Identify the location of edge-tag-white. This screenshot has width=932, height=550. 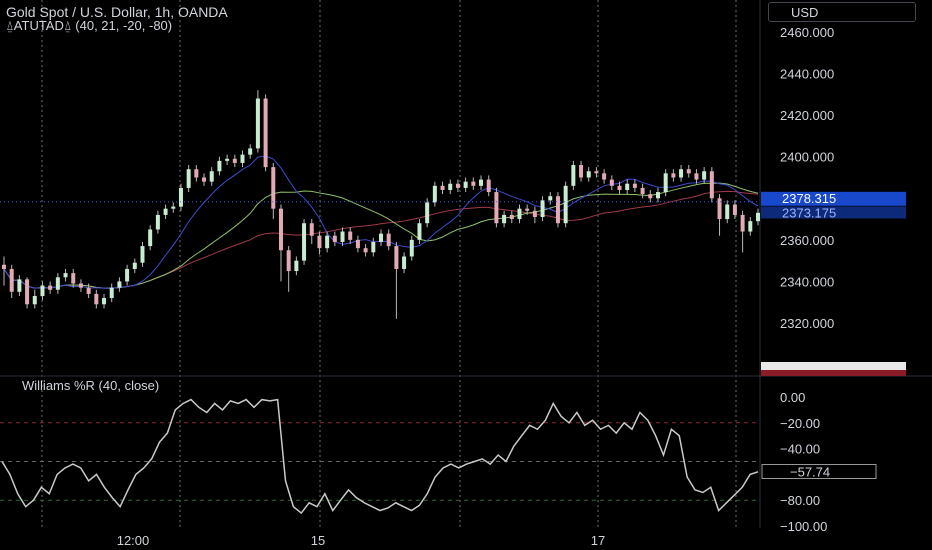
(833, 366).